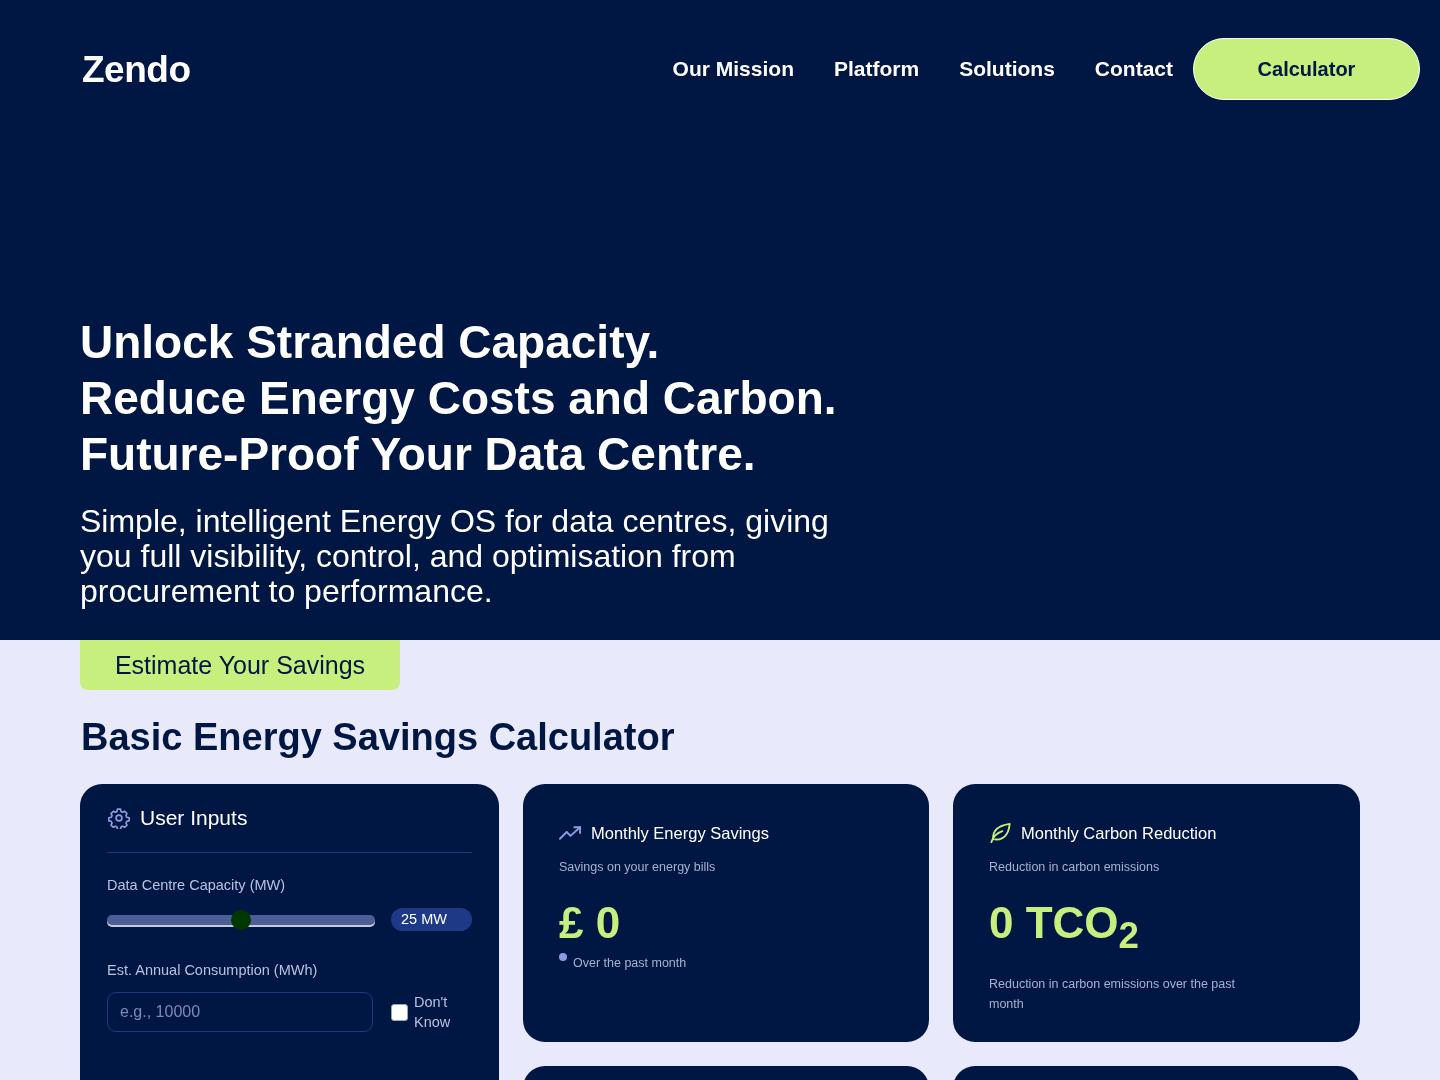  What do you see at coordinates (1064, 928) in the screenshot?
I see `result-value: 0 TCO$_{2}$` at bounding box center [1064, 928].